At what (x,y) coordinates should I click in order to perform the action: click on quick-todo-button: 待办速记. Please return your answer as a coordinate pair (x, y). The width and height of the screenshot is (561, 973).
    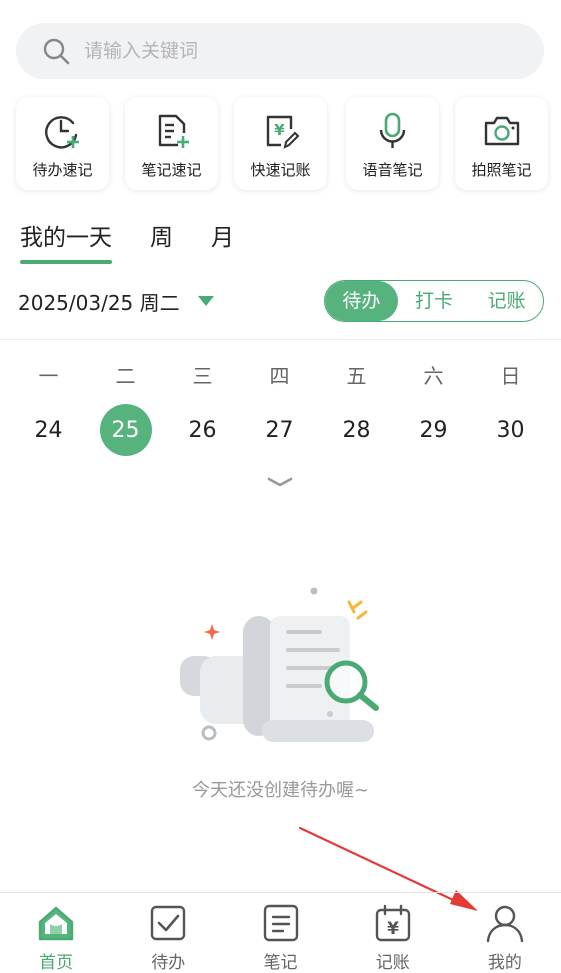
    Looking at the image, I should click on (62, 143).